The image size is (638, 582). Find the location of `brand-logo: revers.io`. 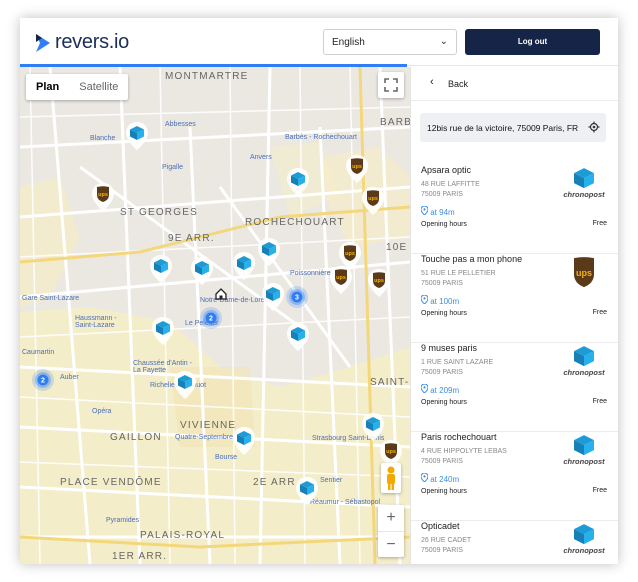

brand-logo: revers.io is located at coordinates (82, 42).